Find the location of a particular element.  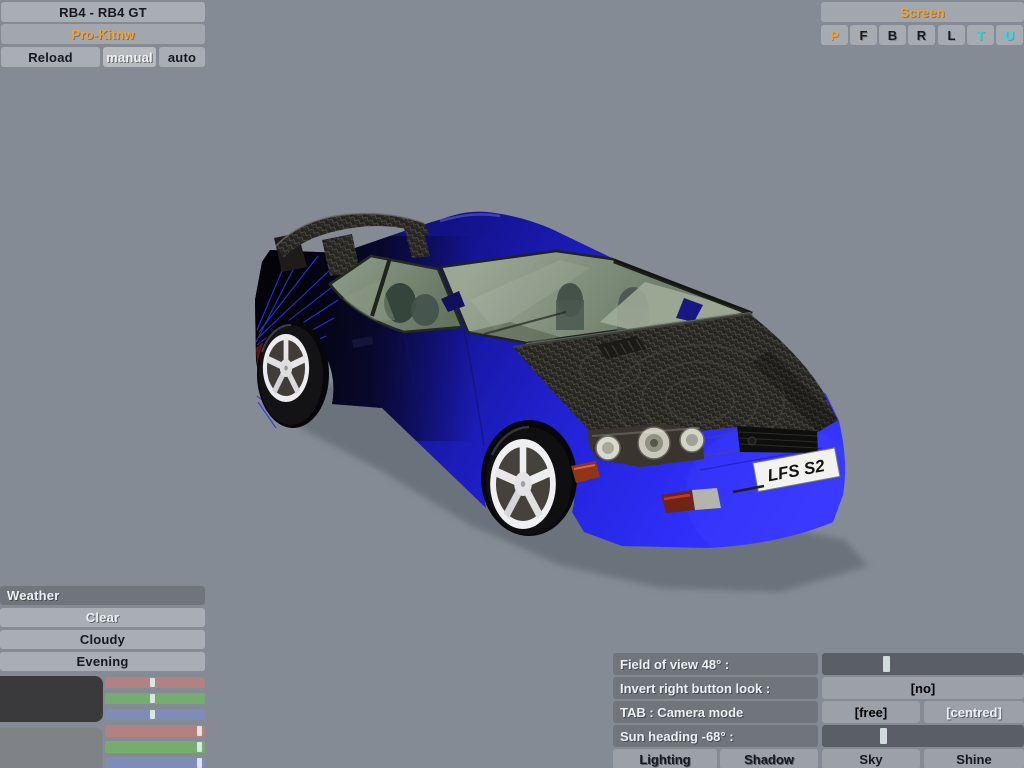

screen-key-p: P is located at coordinates (834, 35).